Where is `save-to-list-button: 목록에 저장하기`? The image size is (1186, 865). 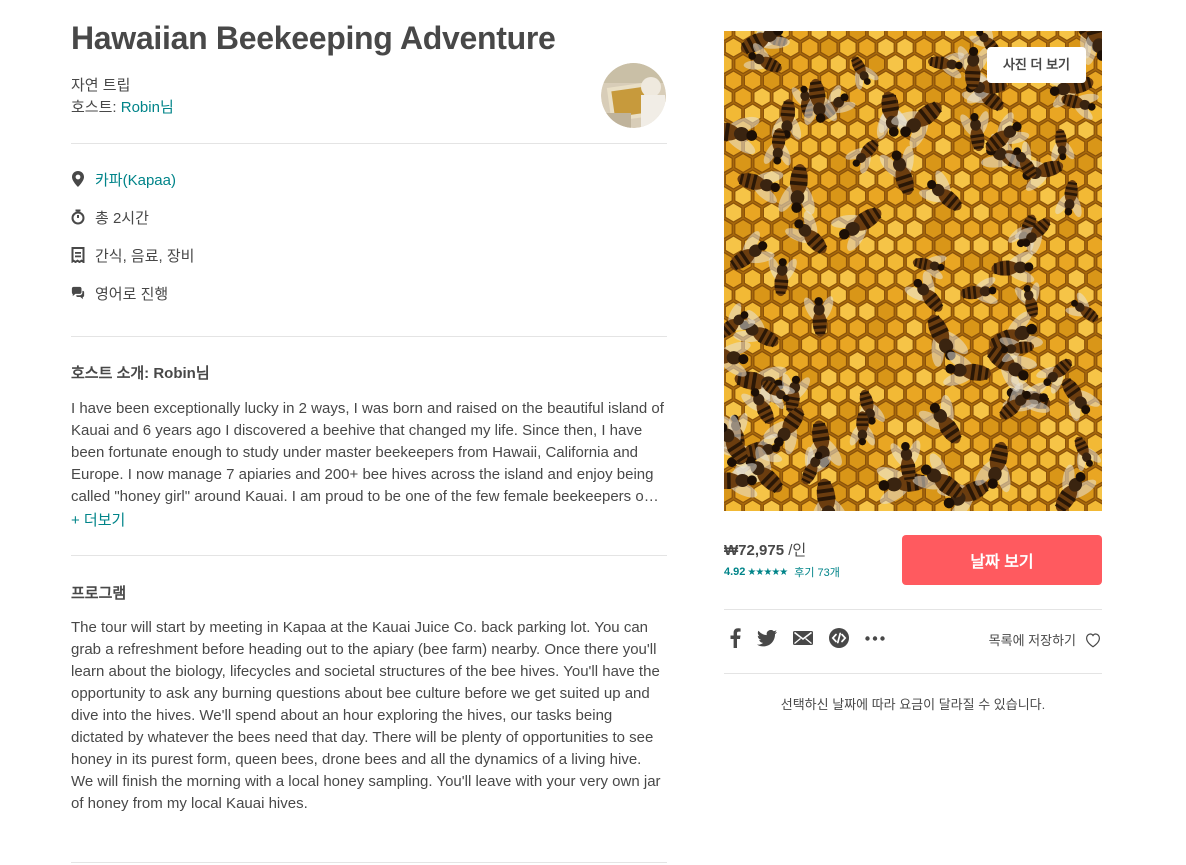 save-to-list-button: 목록에 저장하기 is located at coordinates (1045, 639).